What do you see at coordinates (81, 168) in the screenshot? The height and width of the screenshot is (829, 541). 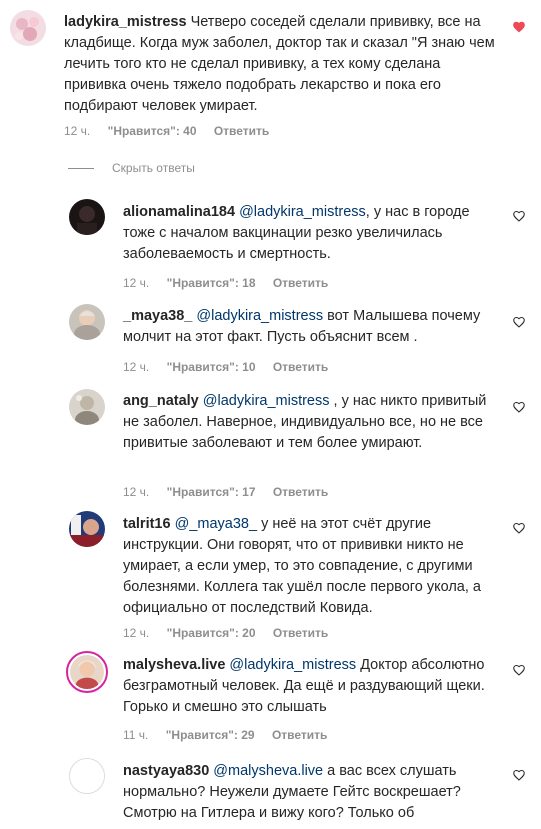 I see `divider` at bounding box center [81, 168].